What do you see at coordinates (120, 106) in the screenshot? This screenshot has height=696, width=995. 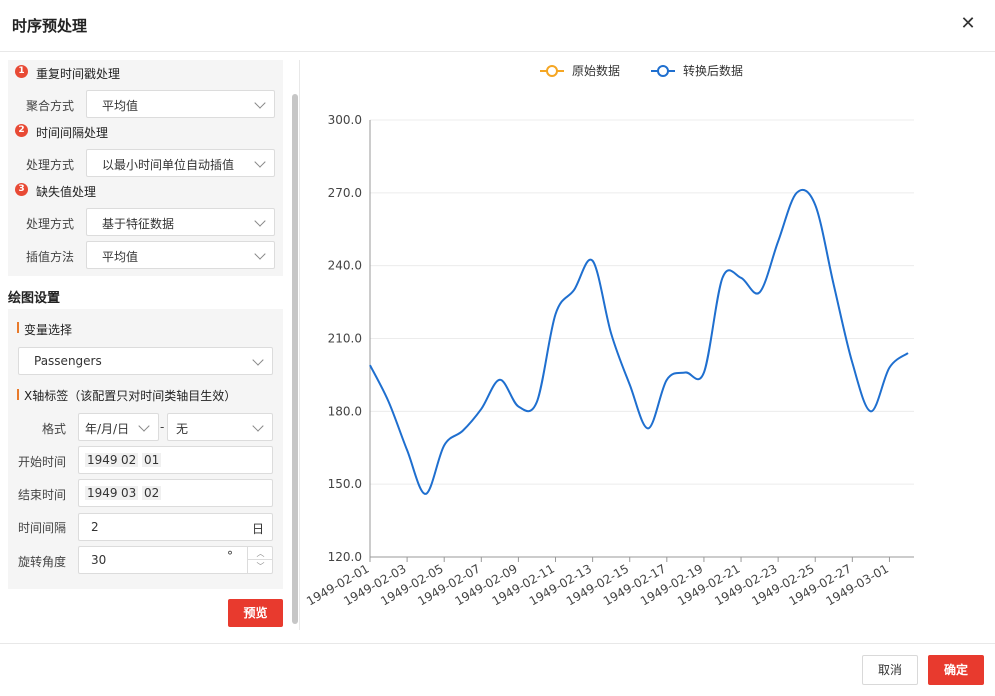 I see `agg-value: 平均值` at bounding box center [120, 106].